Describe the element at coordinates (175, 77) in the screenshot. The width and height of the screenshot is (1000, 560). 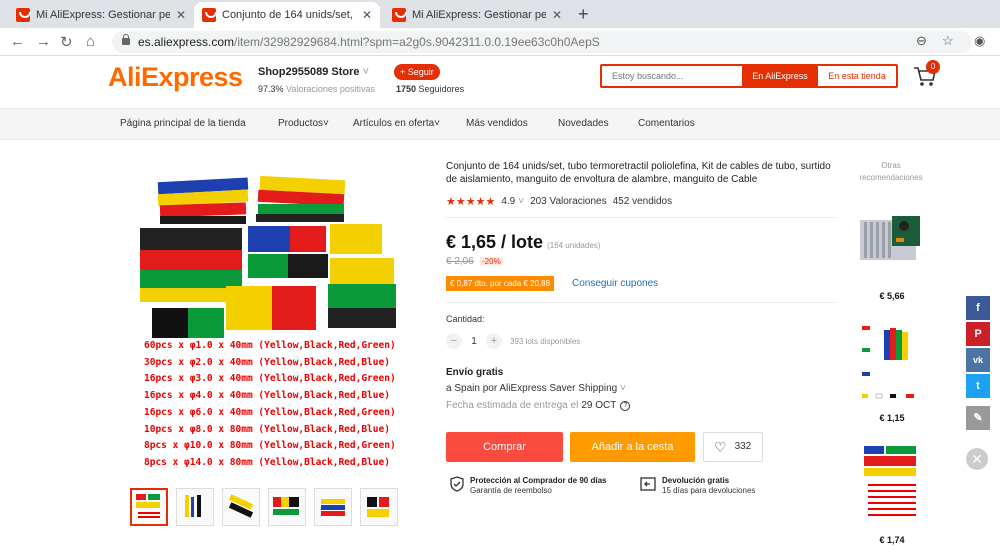
I see `aliexpress-logo: AliExpress` at that location.